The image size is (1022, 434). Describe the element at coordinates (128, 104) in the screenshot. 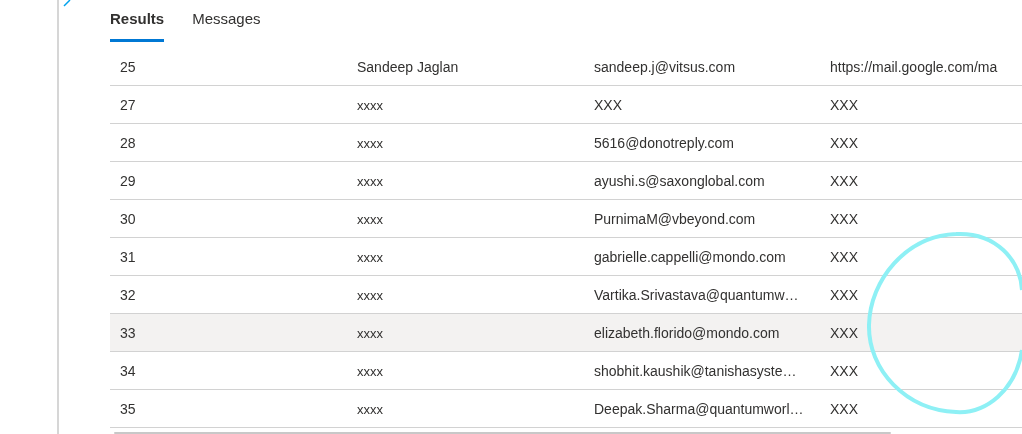

I see `table-cell: 27` at that location.